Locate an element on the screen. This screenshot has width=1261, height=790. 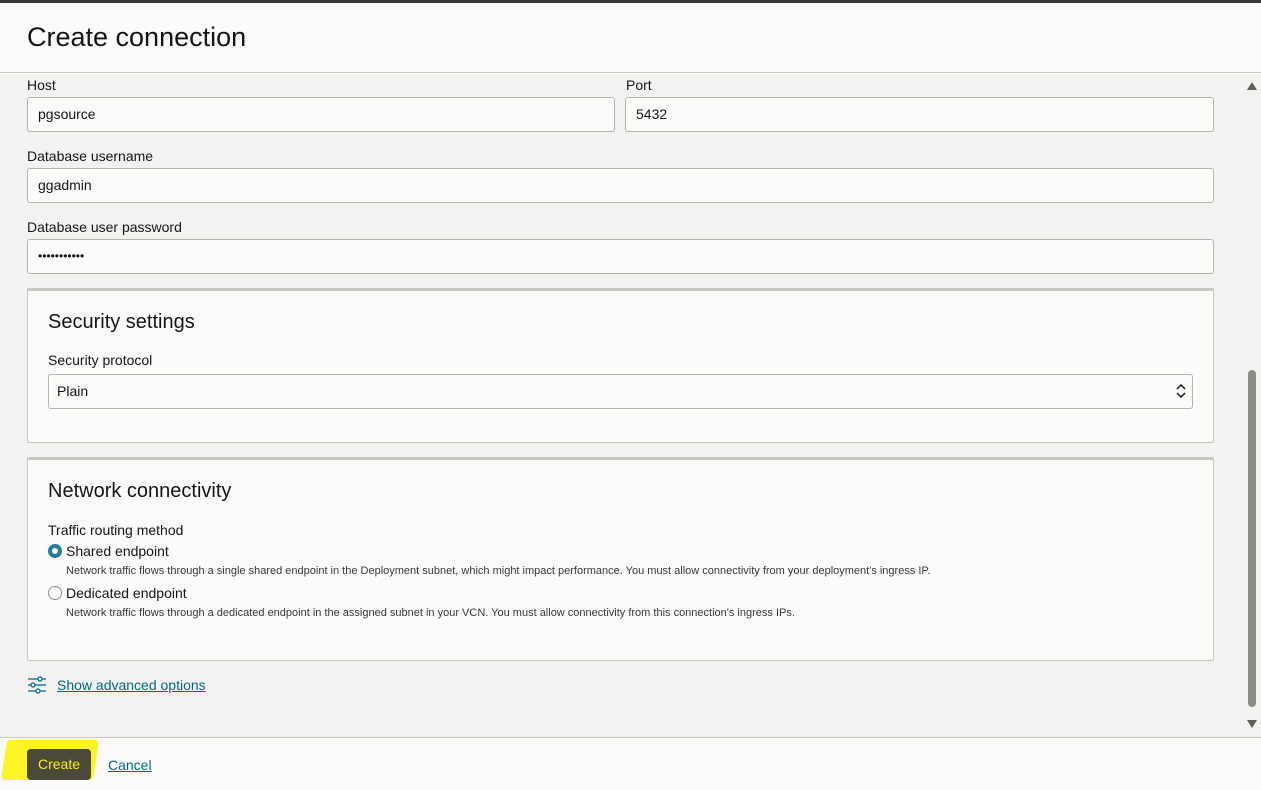
chevron-up-down-icon is located at coordinates (1181, 391).